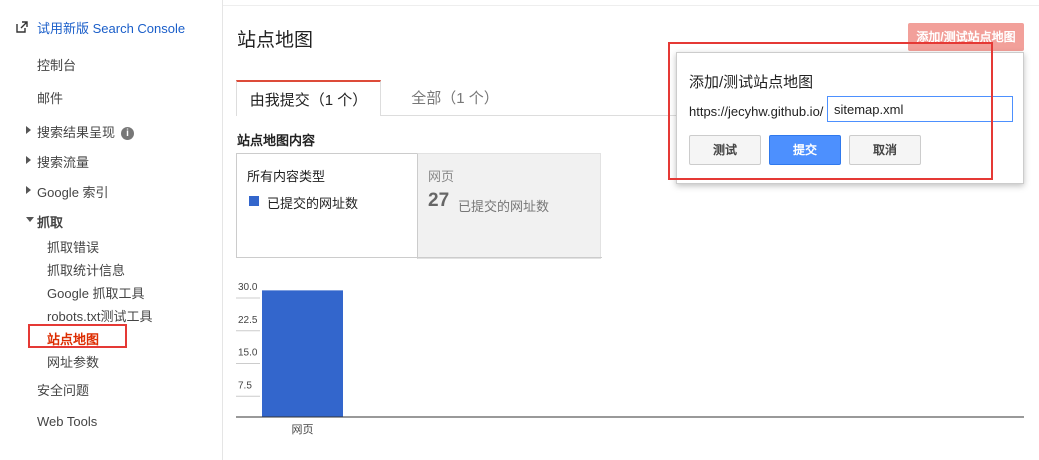 The height and width of the screenshot is (460, 1039). I want to click on tab-submitted-by-me: 由我提交（1 个）, so click(308, 98).